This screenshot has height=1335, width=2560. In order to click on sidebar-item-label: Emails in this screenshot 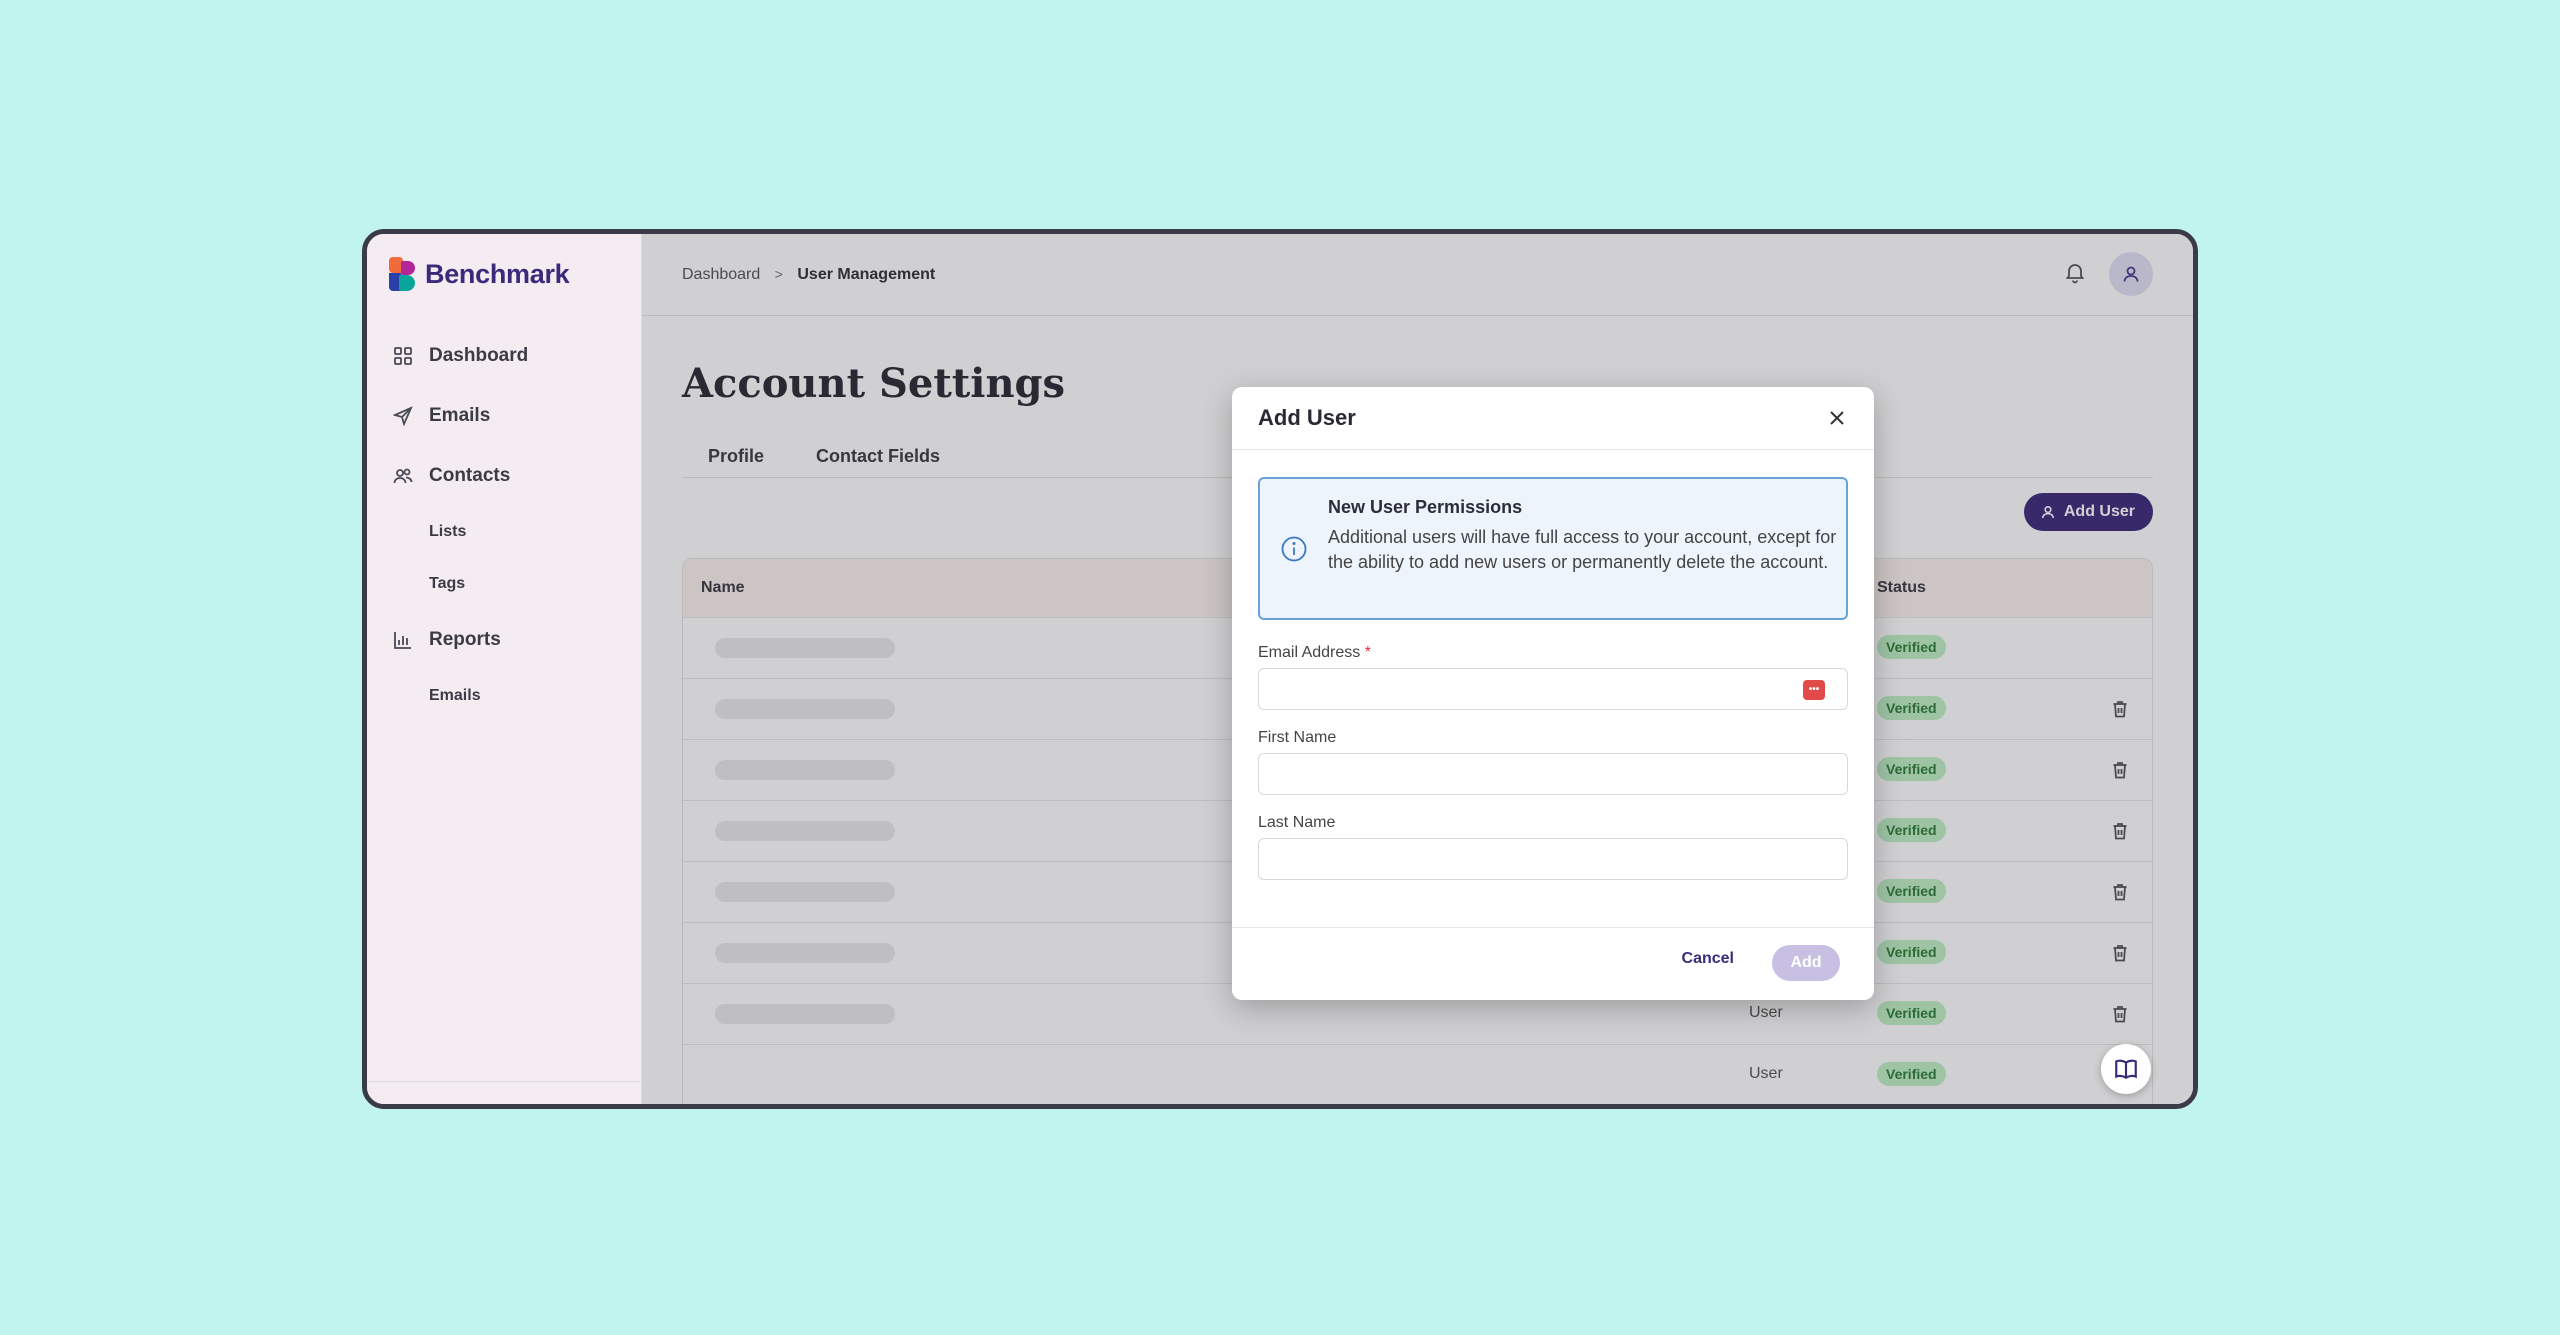, I will do `click(460, 415)`.